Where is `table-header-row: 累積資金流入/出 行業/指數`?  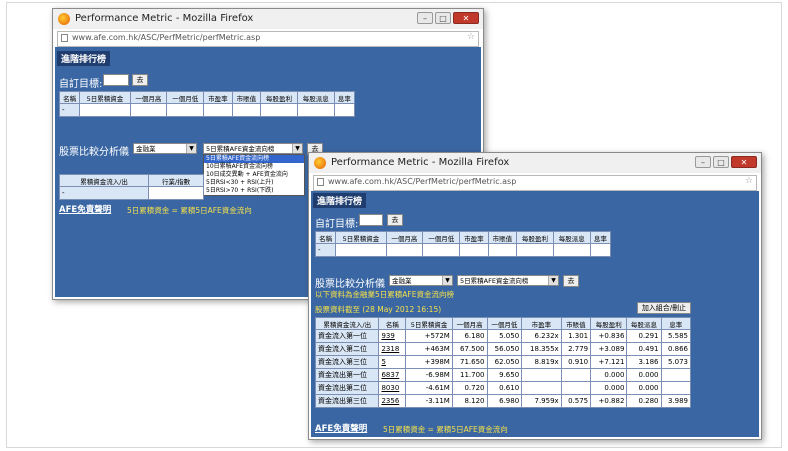
table-header-row: 累積資金流入/出 行業/指數 is located at coordinates (131, 180).